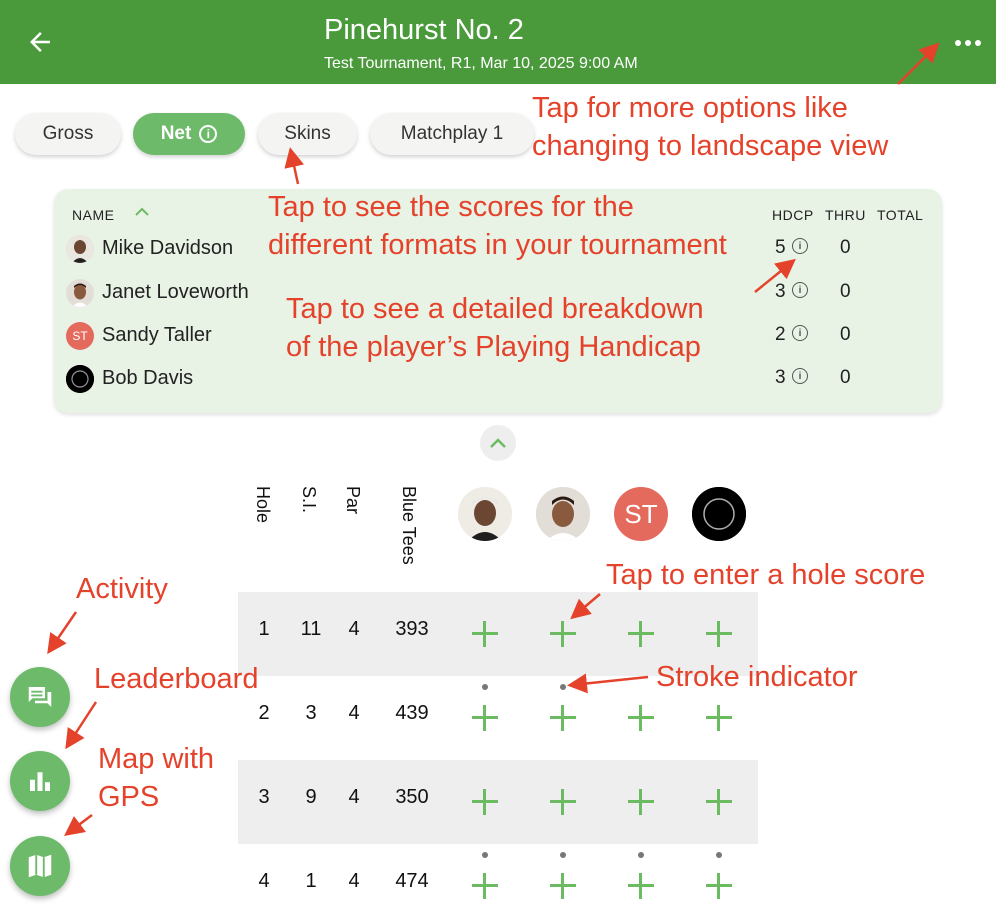  I want to click on yardage: 393, so click(412, 629).